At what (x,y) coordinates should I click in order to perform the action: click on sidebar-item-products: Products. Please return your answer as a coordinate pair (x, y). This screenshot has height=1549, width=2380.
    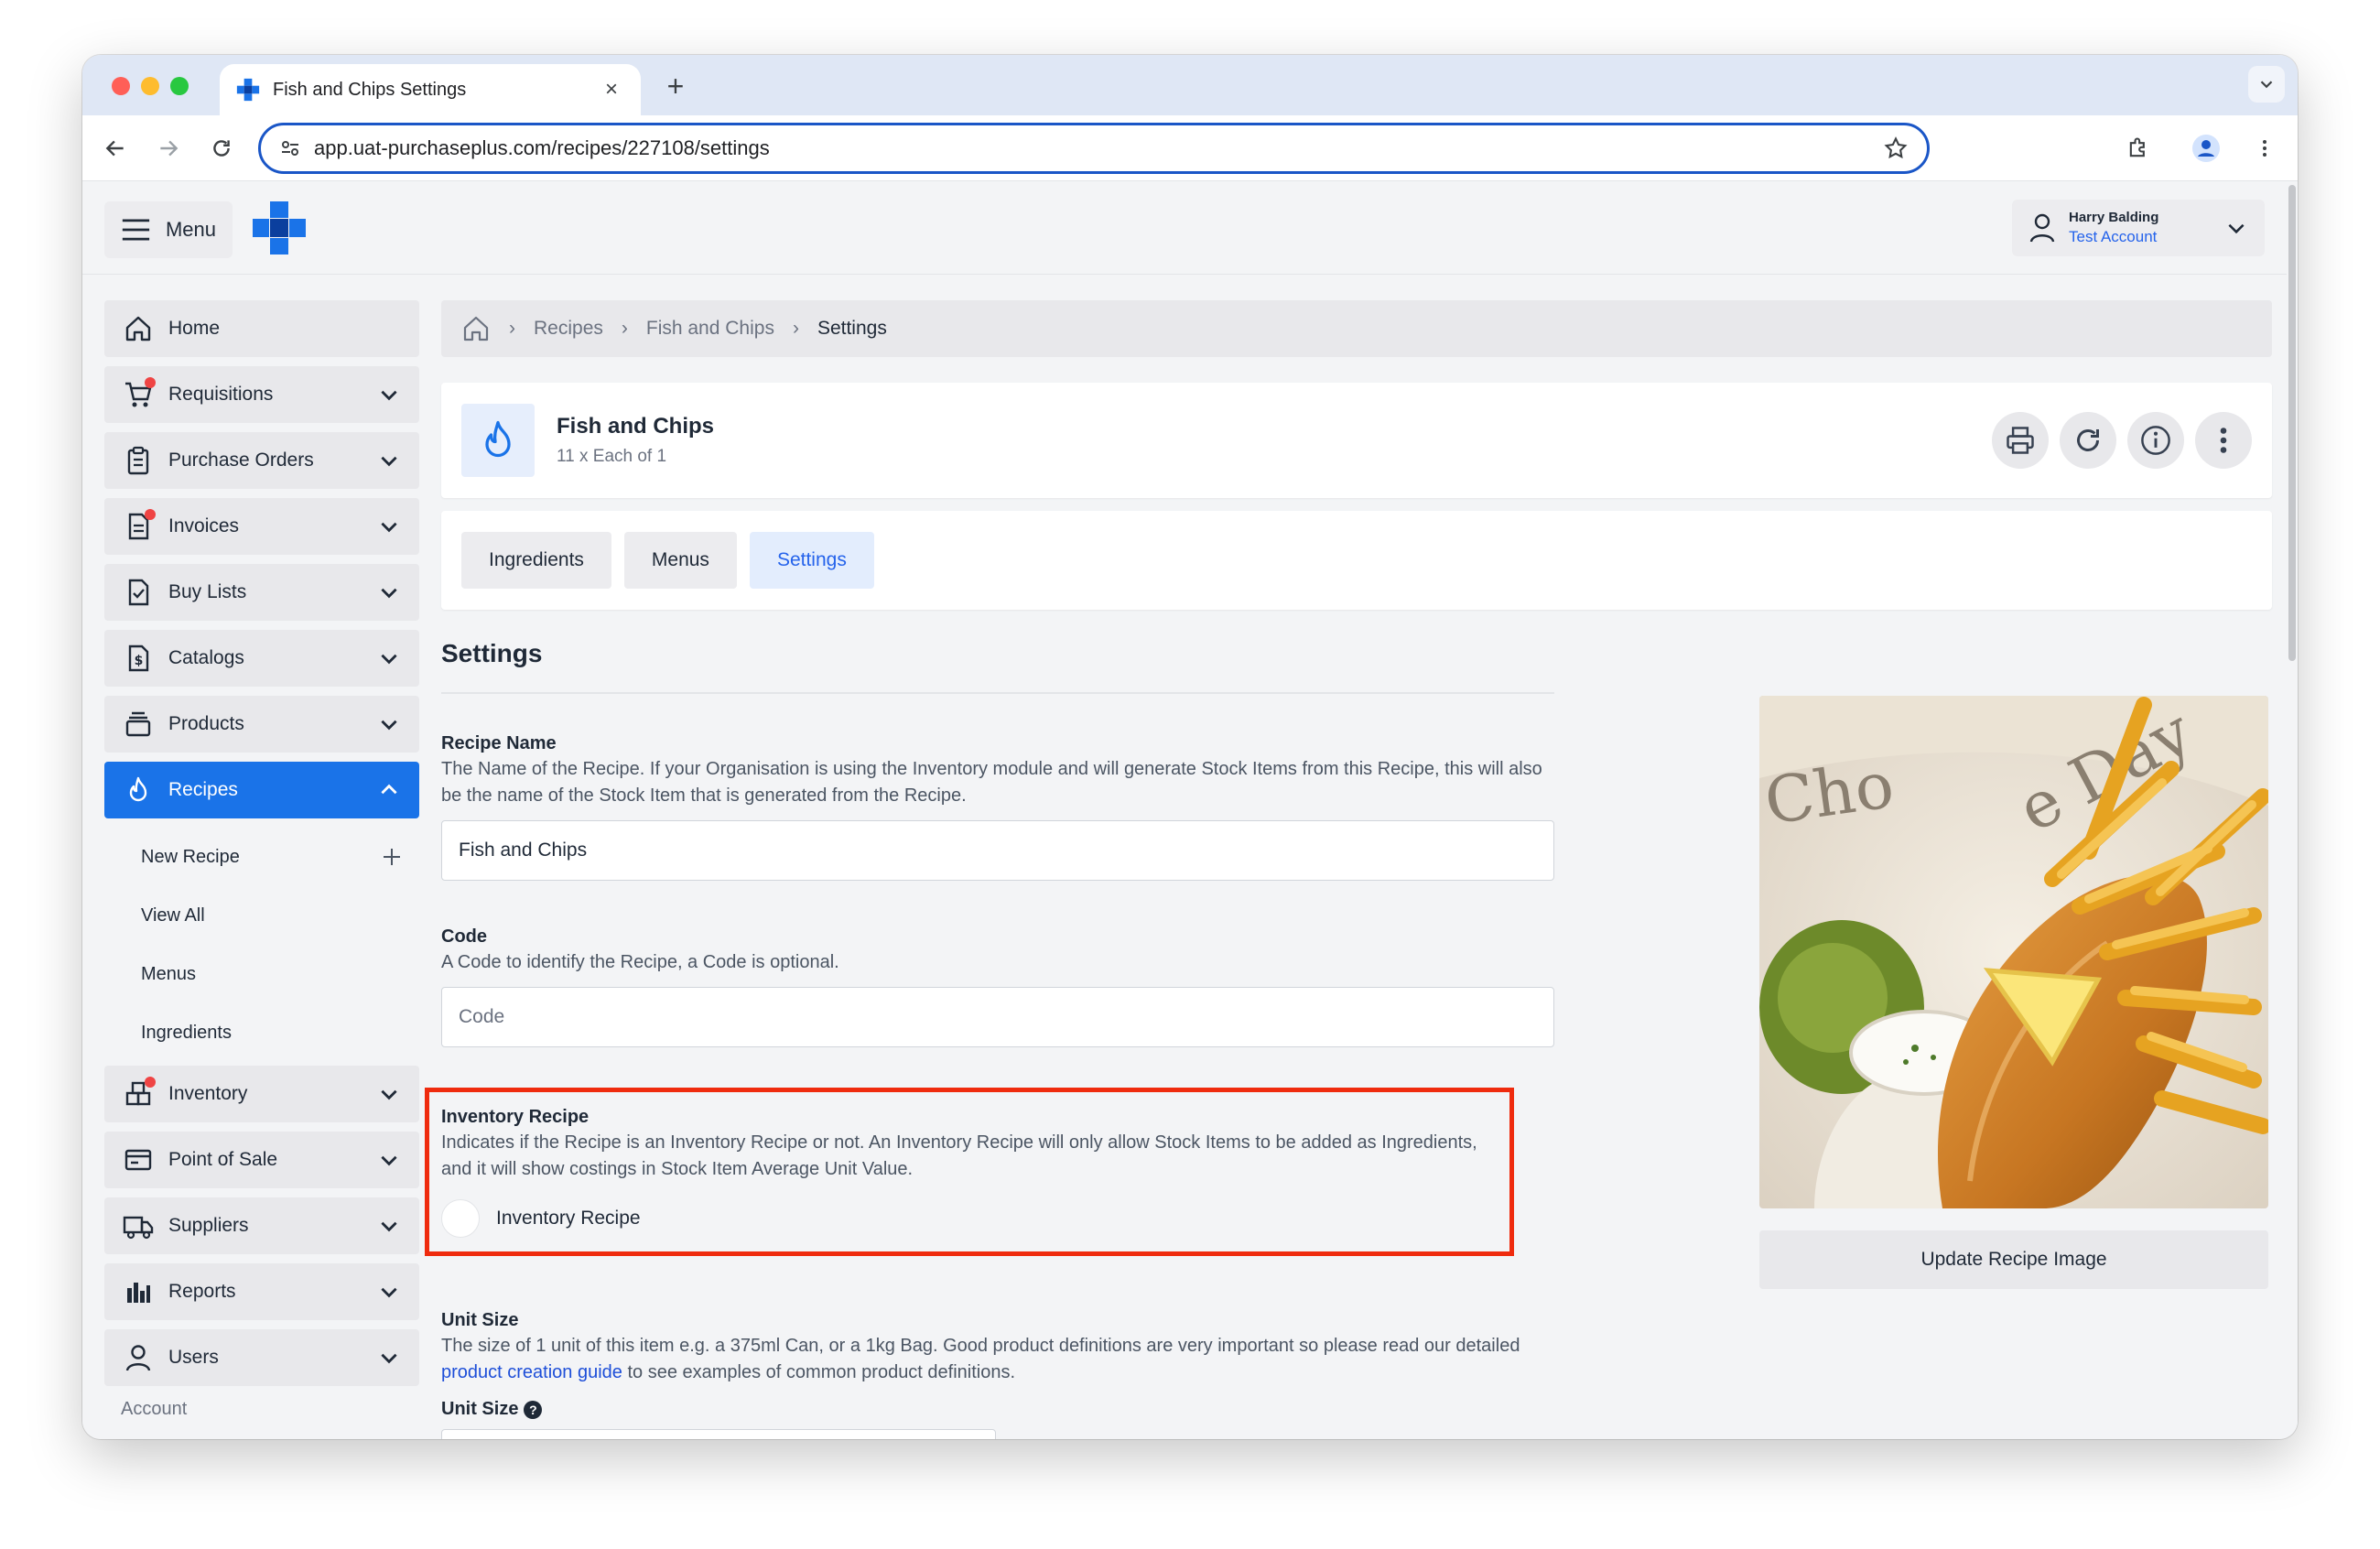
    Looking at the image, I should click on (261, 724).